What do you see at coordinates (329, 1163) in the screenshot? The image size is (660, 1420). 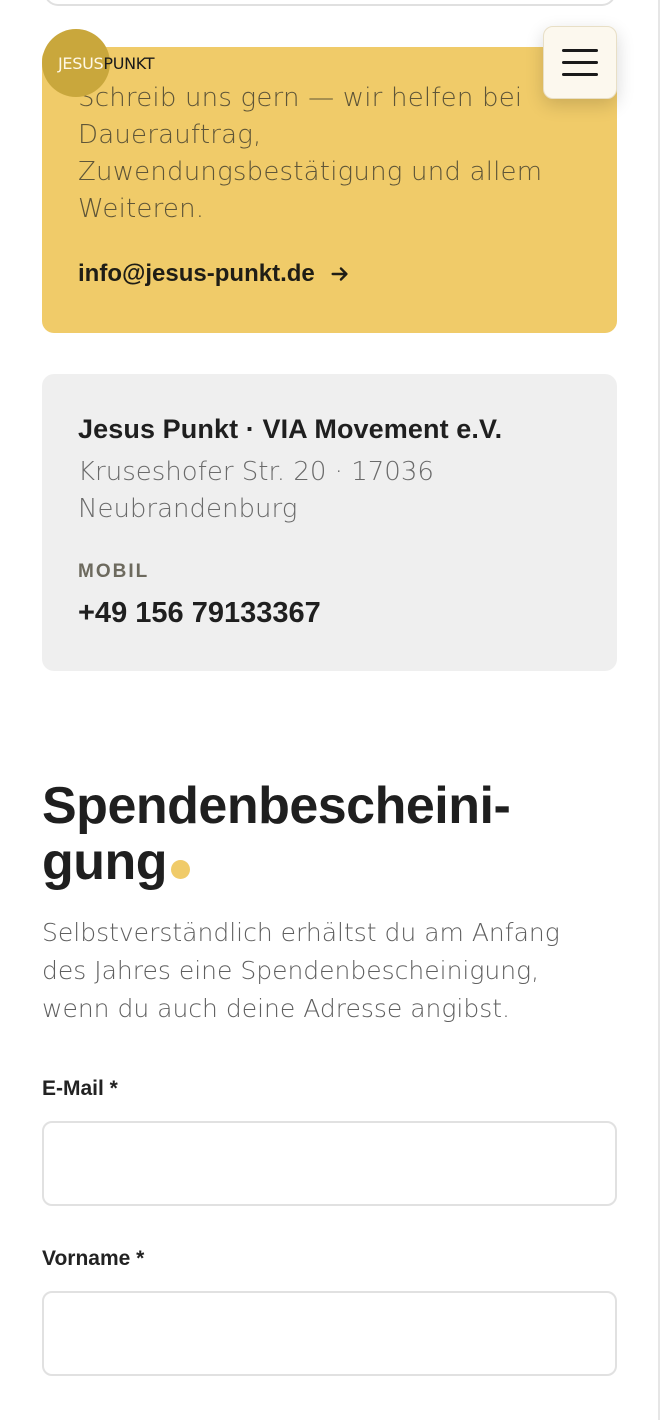 I see `email-field` at bounding box center [329, 1163].